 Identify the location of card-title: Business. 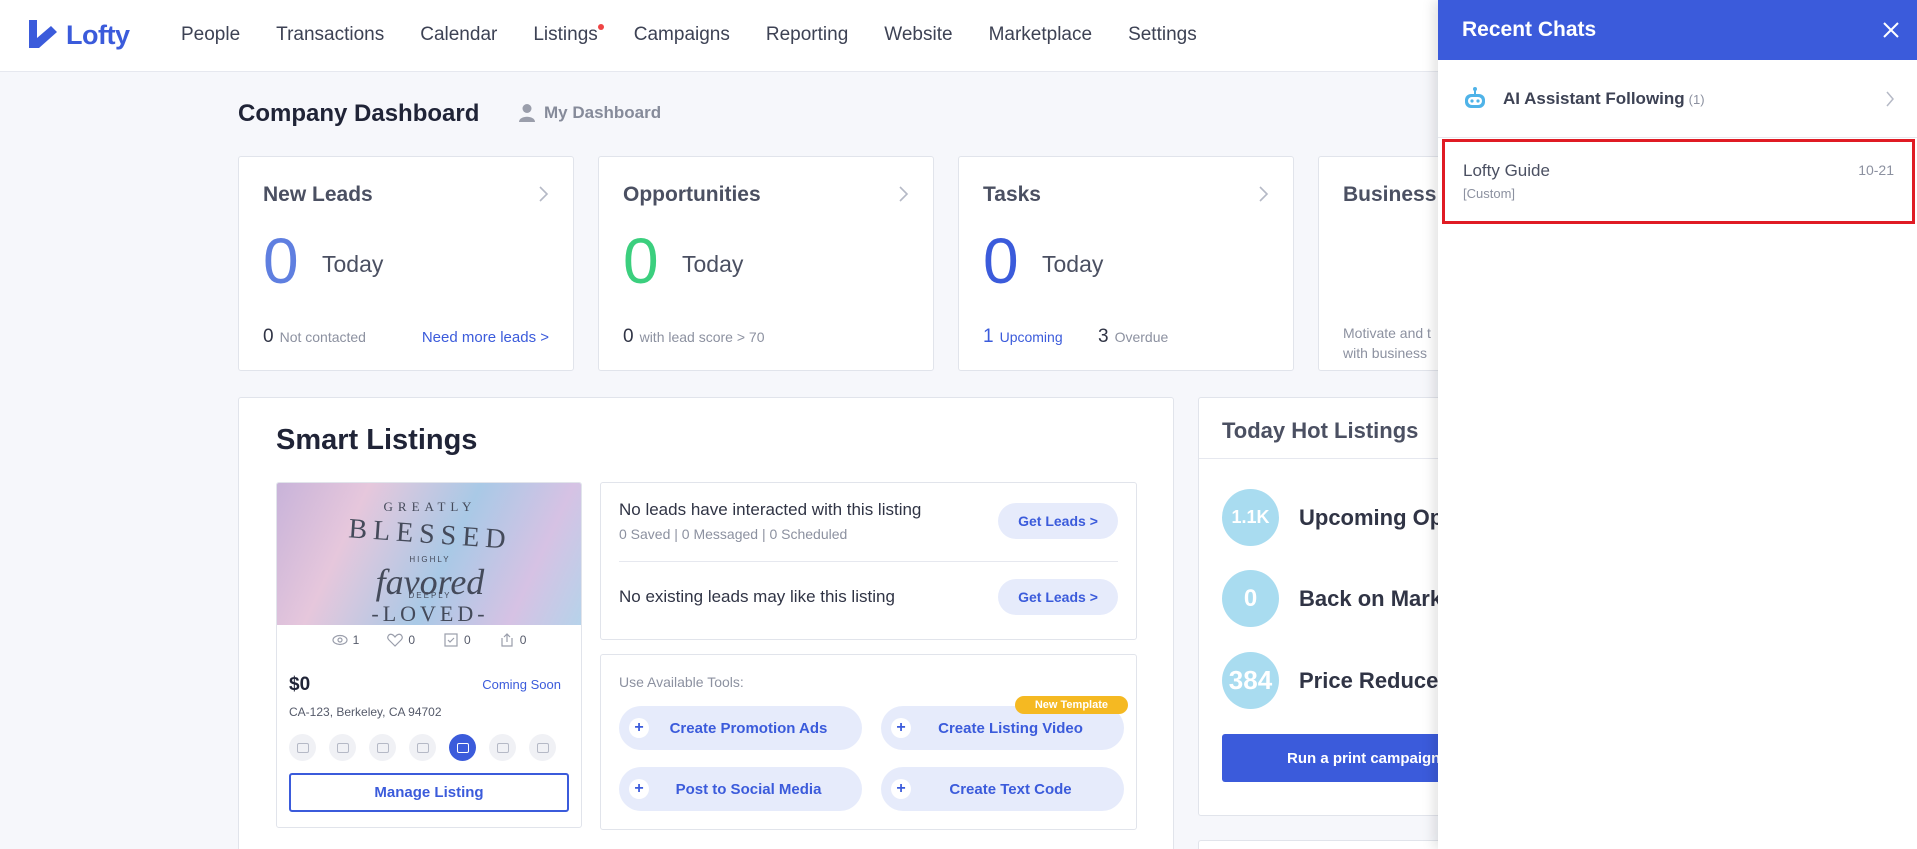
(1390, 194).